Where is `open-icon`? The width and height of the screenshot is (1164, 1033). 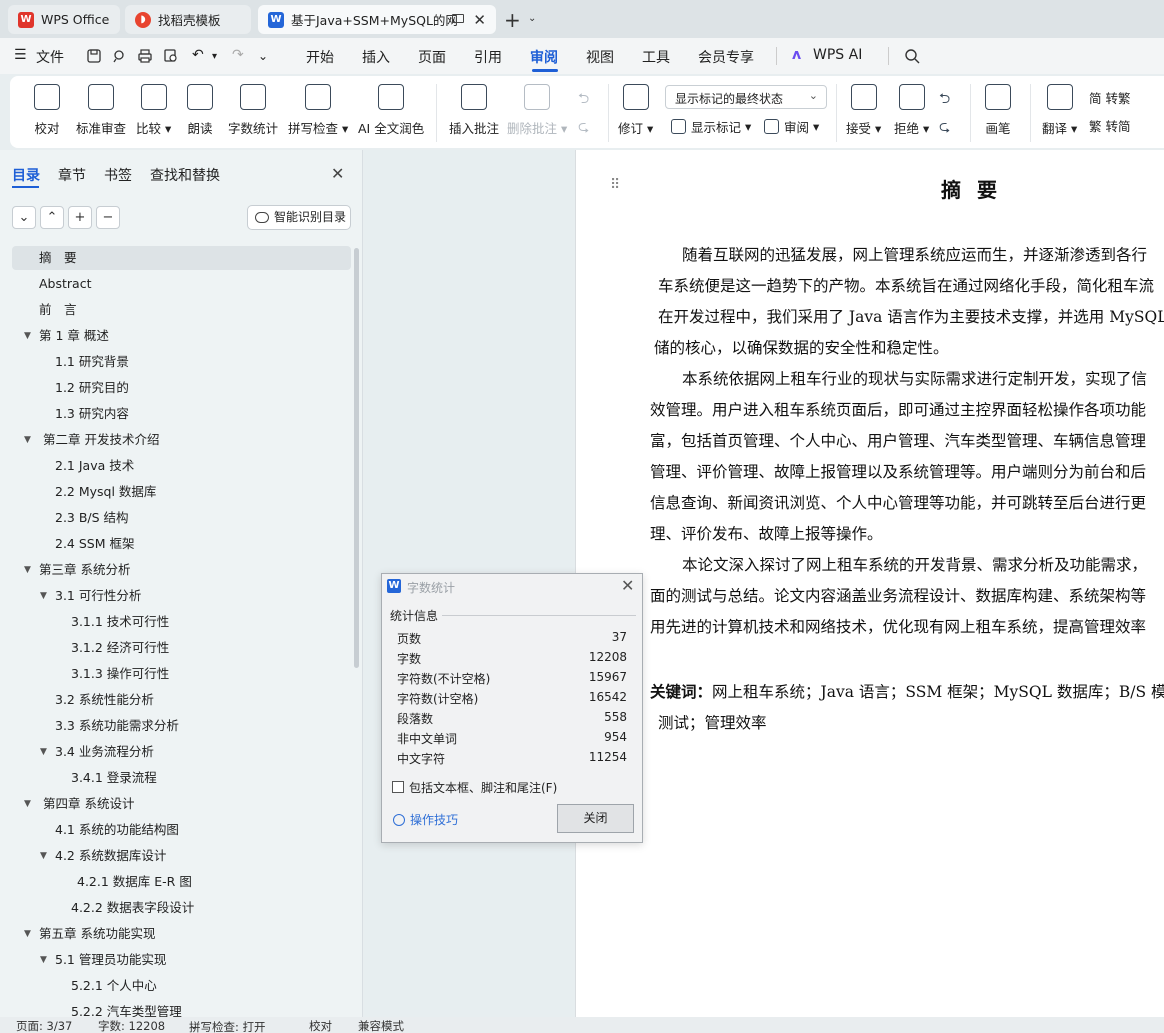 open-icon is located at coordinates (119, 56).